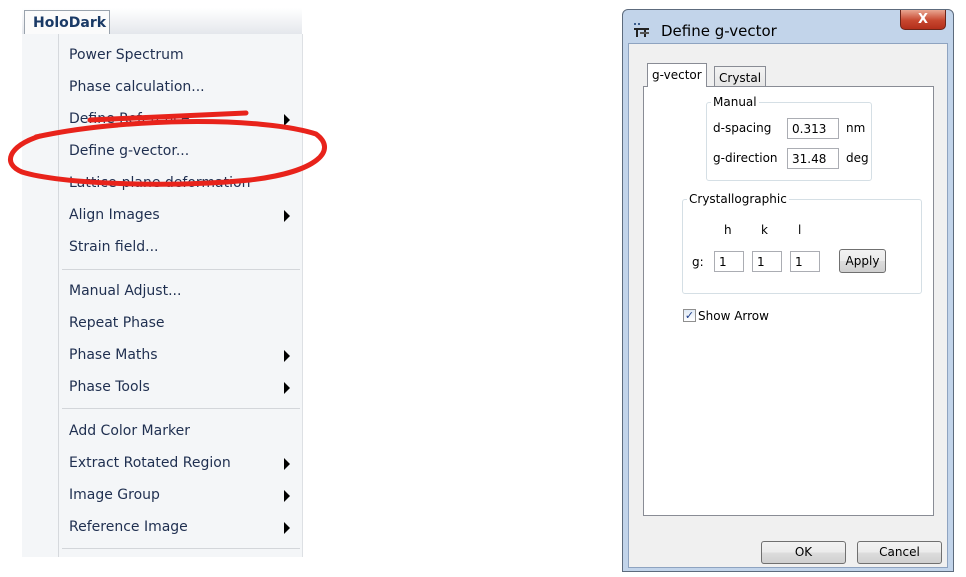  What do you see at coordinates (764, 230) in the screenshot?
I see `k-column-label: k` at bounding box center [764, 230].